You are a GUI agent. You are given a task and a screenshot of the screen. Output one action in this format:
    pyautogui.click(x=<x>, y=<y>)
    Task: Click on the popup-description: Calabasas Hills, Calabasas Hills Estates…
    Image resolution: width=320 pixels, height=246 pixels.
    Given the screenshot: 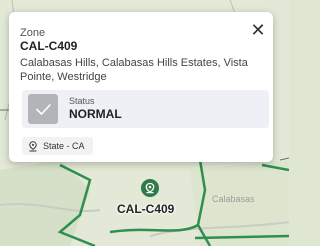 What is the action you would take?
    pyautogui.click(x=134, y=70)
    